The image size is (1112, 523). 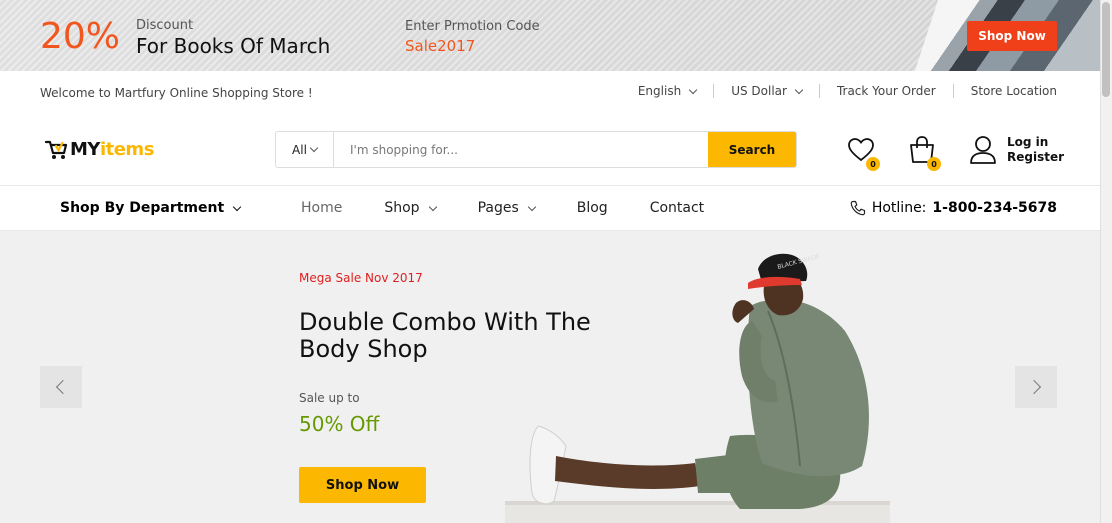 I want to click on nav-item-home: Home, so click(x=321, y=208).